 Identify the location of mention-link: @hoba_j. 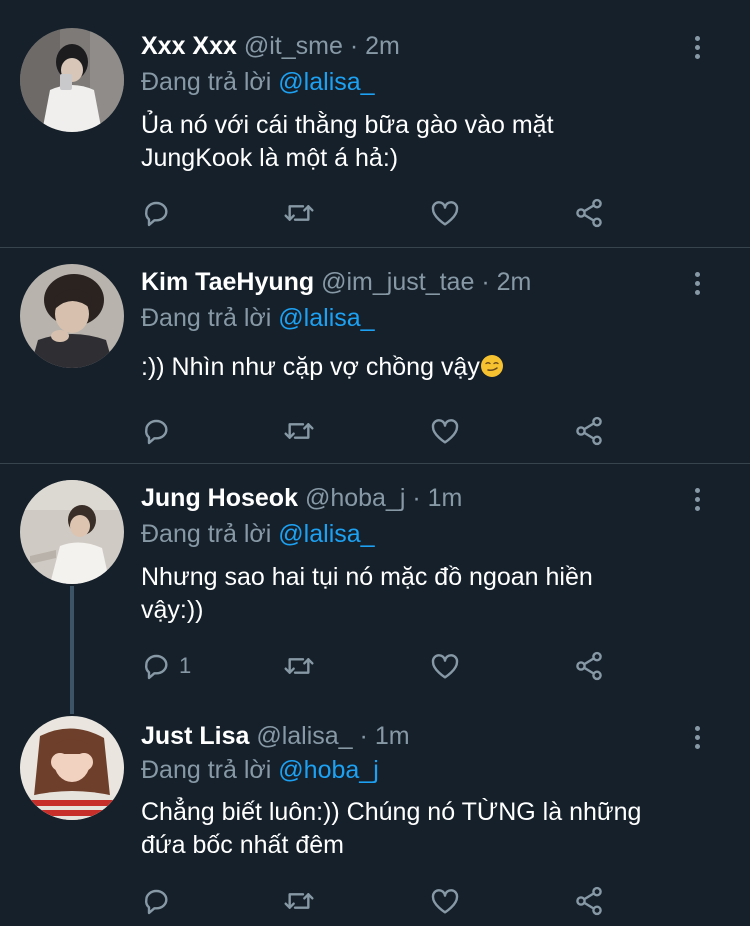
(328, 770).